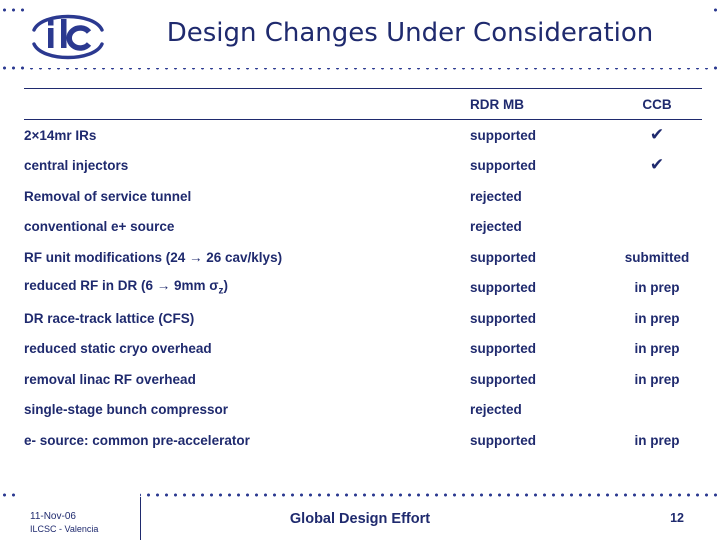  I want to click on row-item-label: central injectors, so click(76, 166).